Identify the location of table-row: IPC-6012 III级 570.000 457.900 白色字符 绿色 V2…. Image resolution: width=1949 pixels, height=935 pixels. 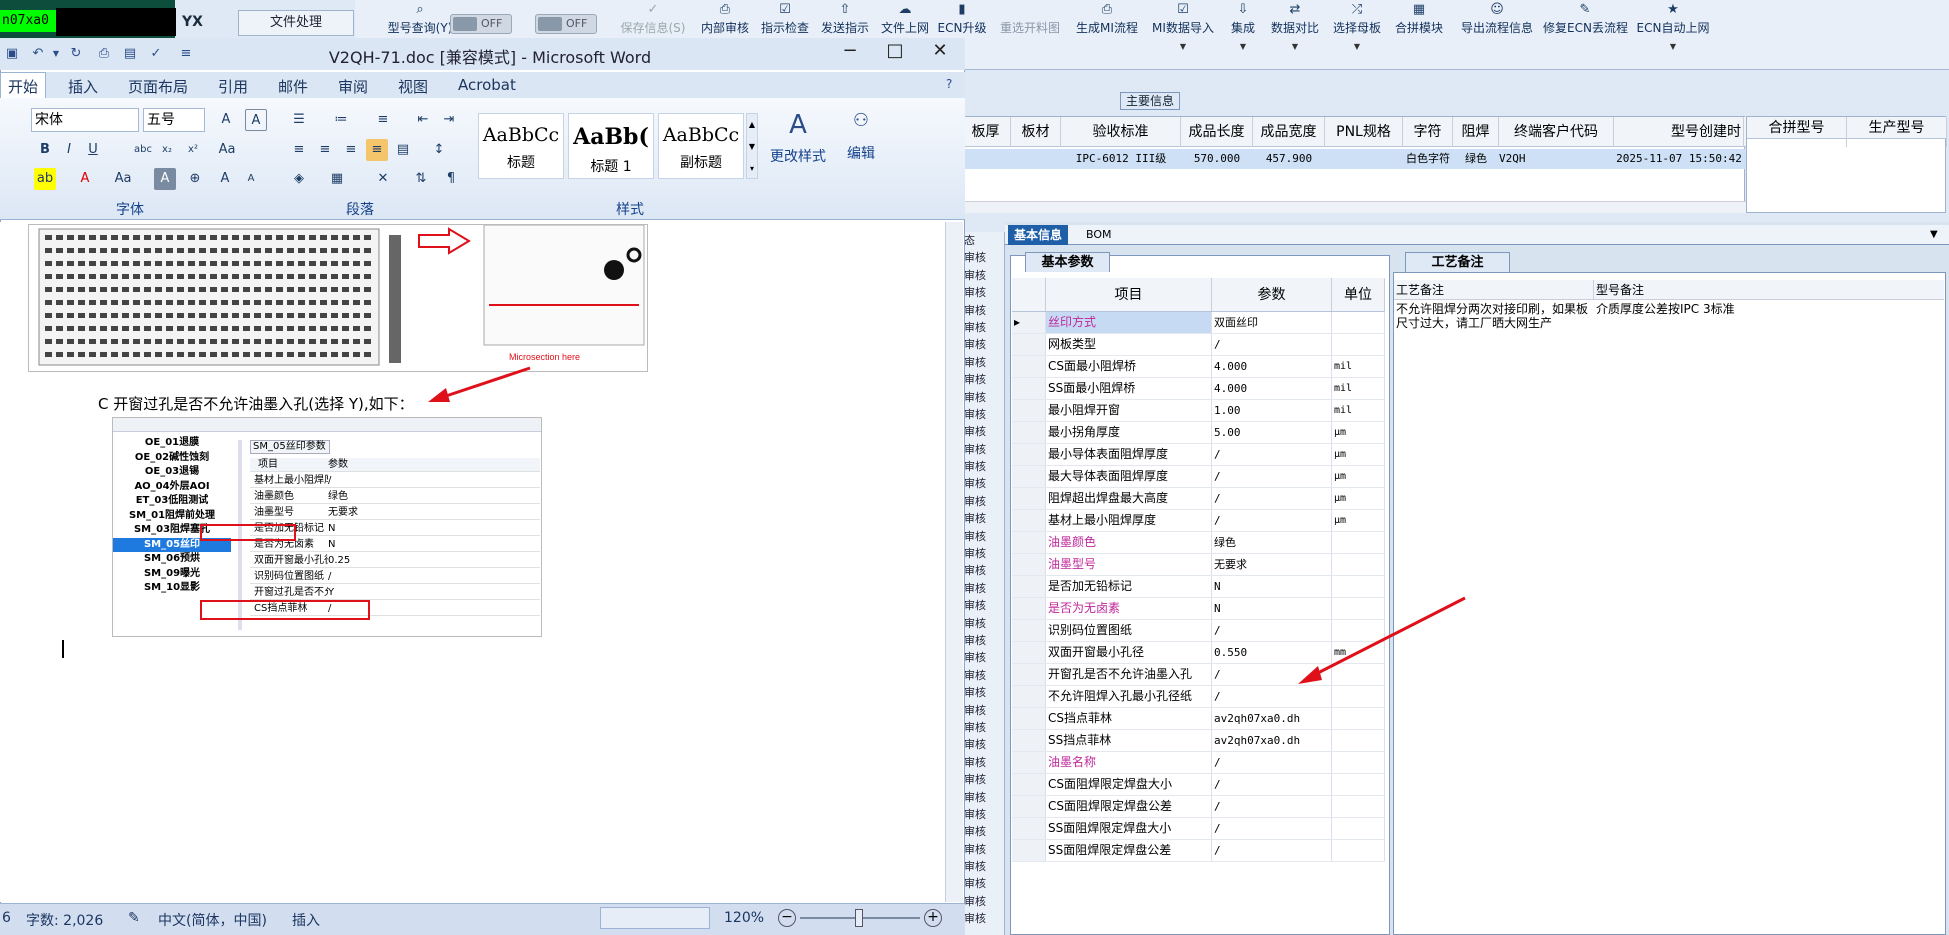
(1353, 159).